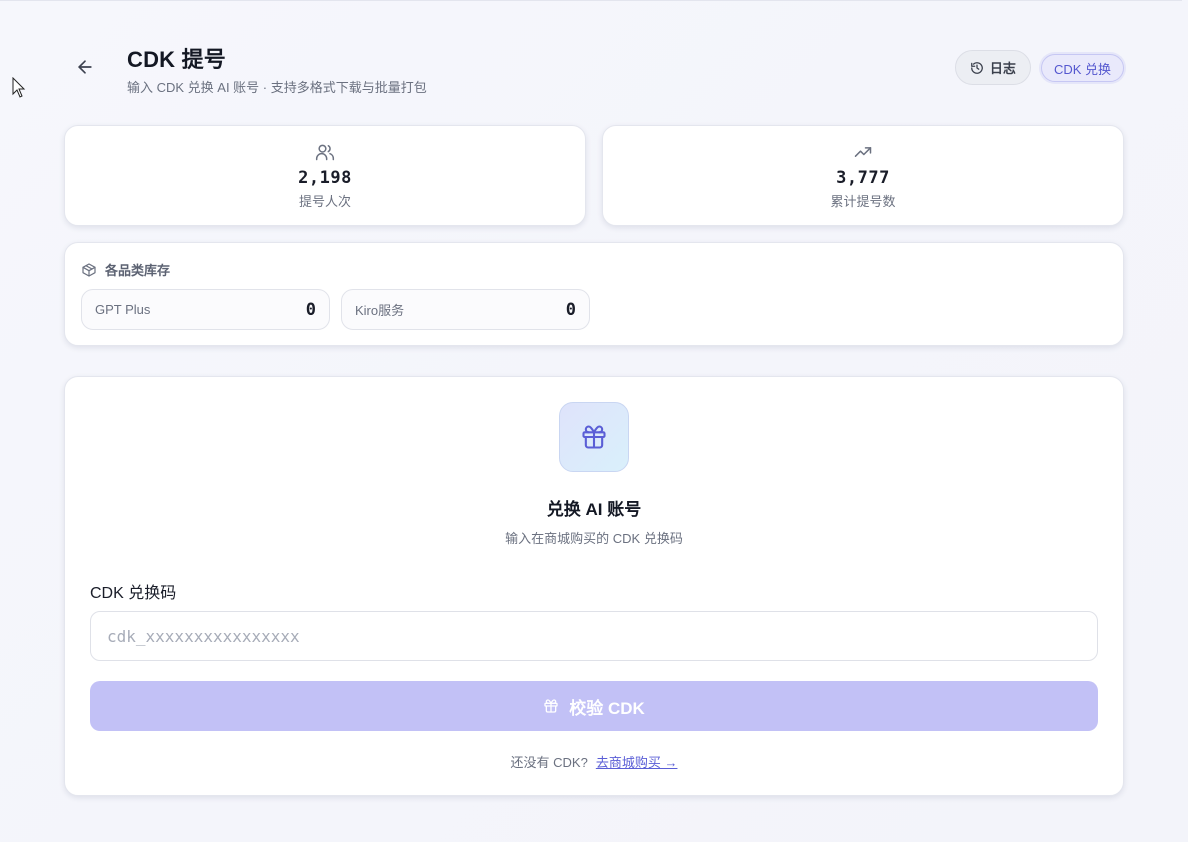  What do you see at coordinates (977, 67) in the screenshot?
I see `history-icon` at bounding box center [977, 67].